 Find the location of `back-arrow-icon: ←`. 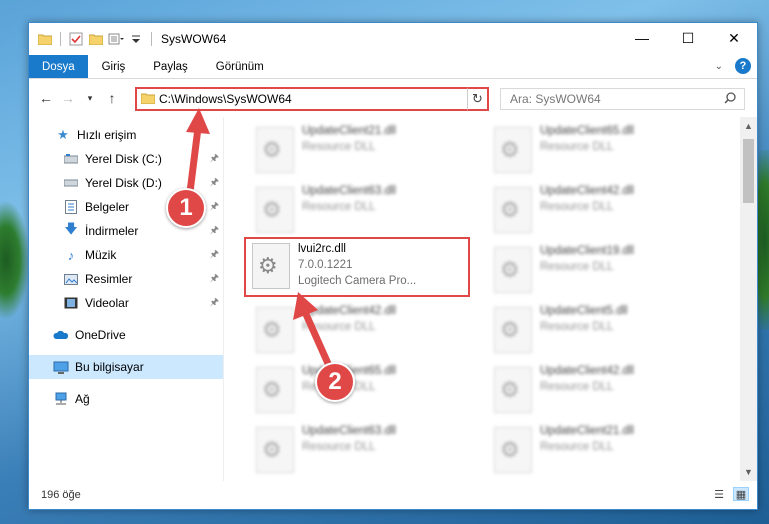

back-arrow-icon: ← is located at coordinates (46, 98).